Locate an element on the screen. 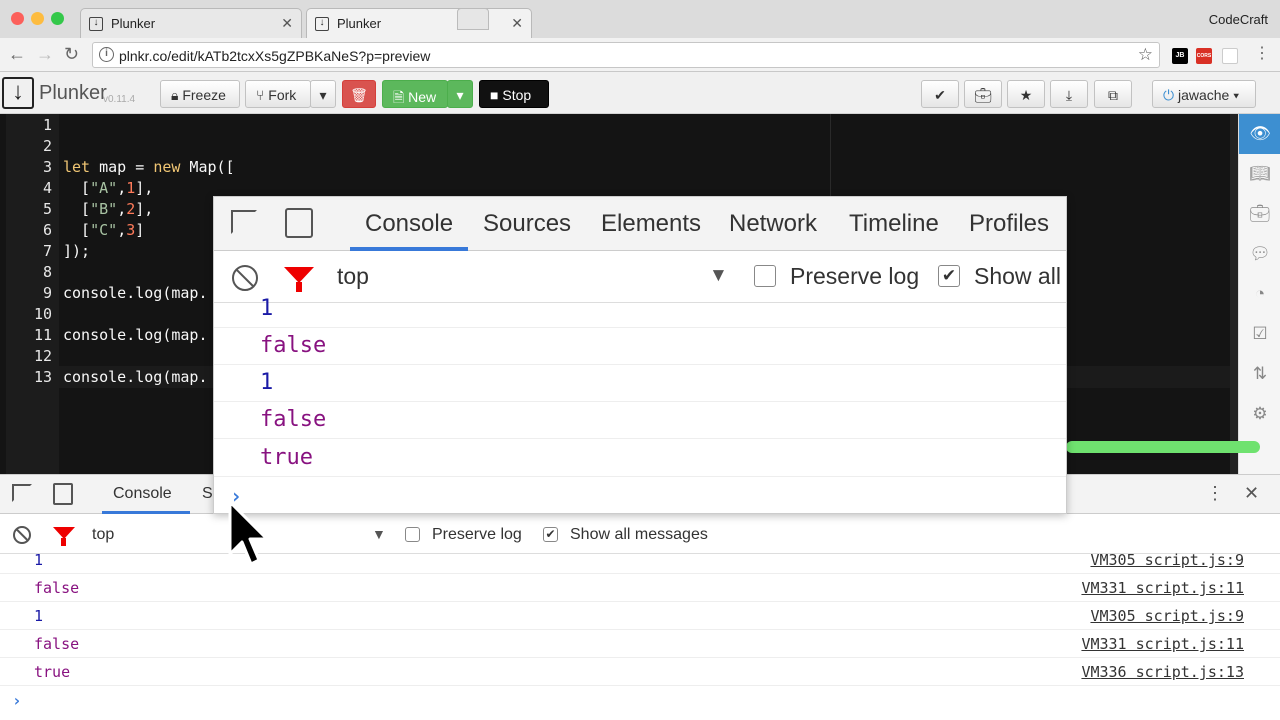 The height and width of the screenshot is (720, 1280). back-arrow-icon: ← is located at coordinates (17, 54).